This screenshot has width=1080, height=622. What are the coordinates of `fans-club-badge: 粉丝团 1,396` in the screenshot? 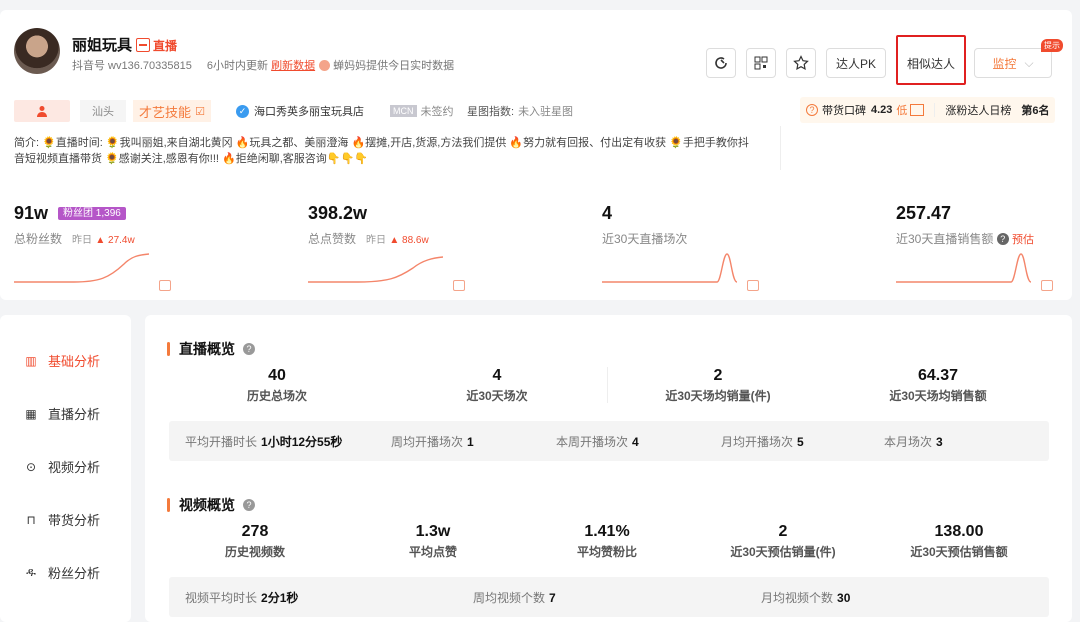 It's located at (92, 213).